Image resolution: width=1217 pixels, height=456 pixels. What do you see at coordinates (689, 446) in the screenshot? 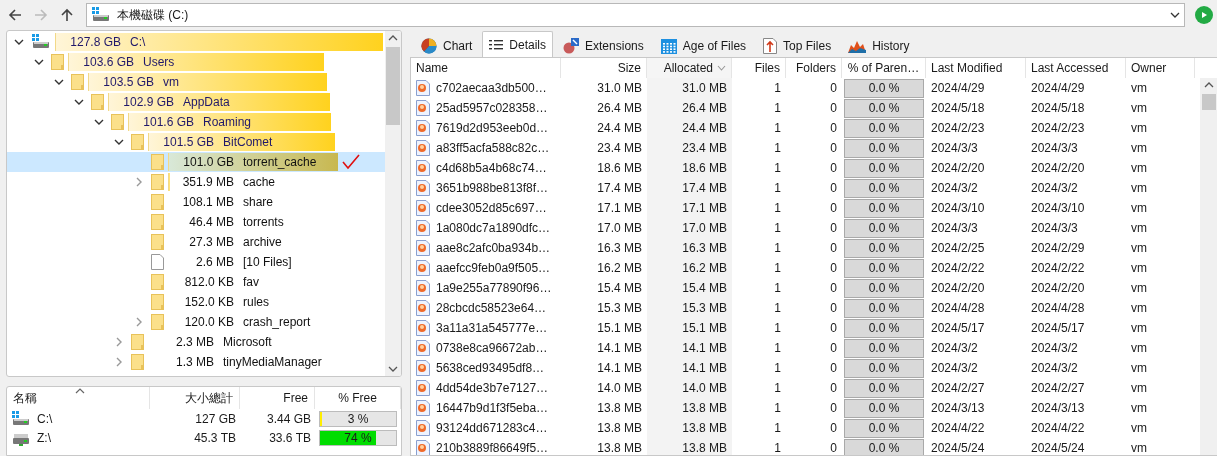
I see `table-cell: 13.8 MB` at bounding box center [689, 446].